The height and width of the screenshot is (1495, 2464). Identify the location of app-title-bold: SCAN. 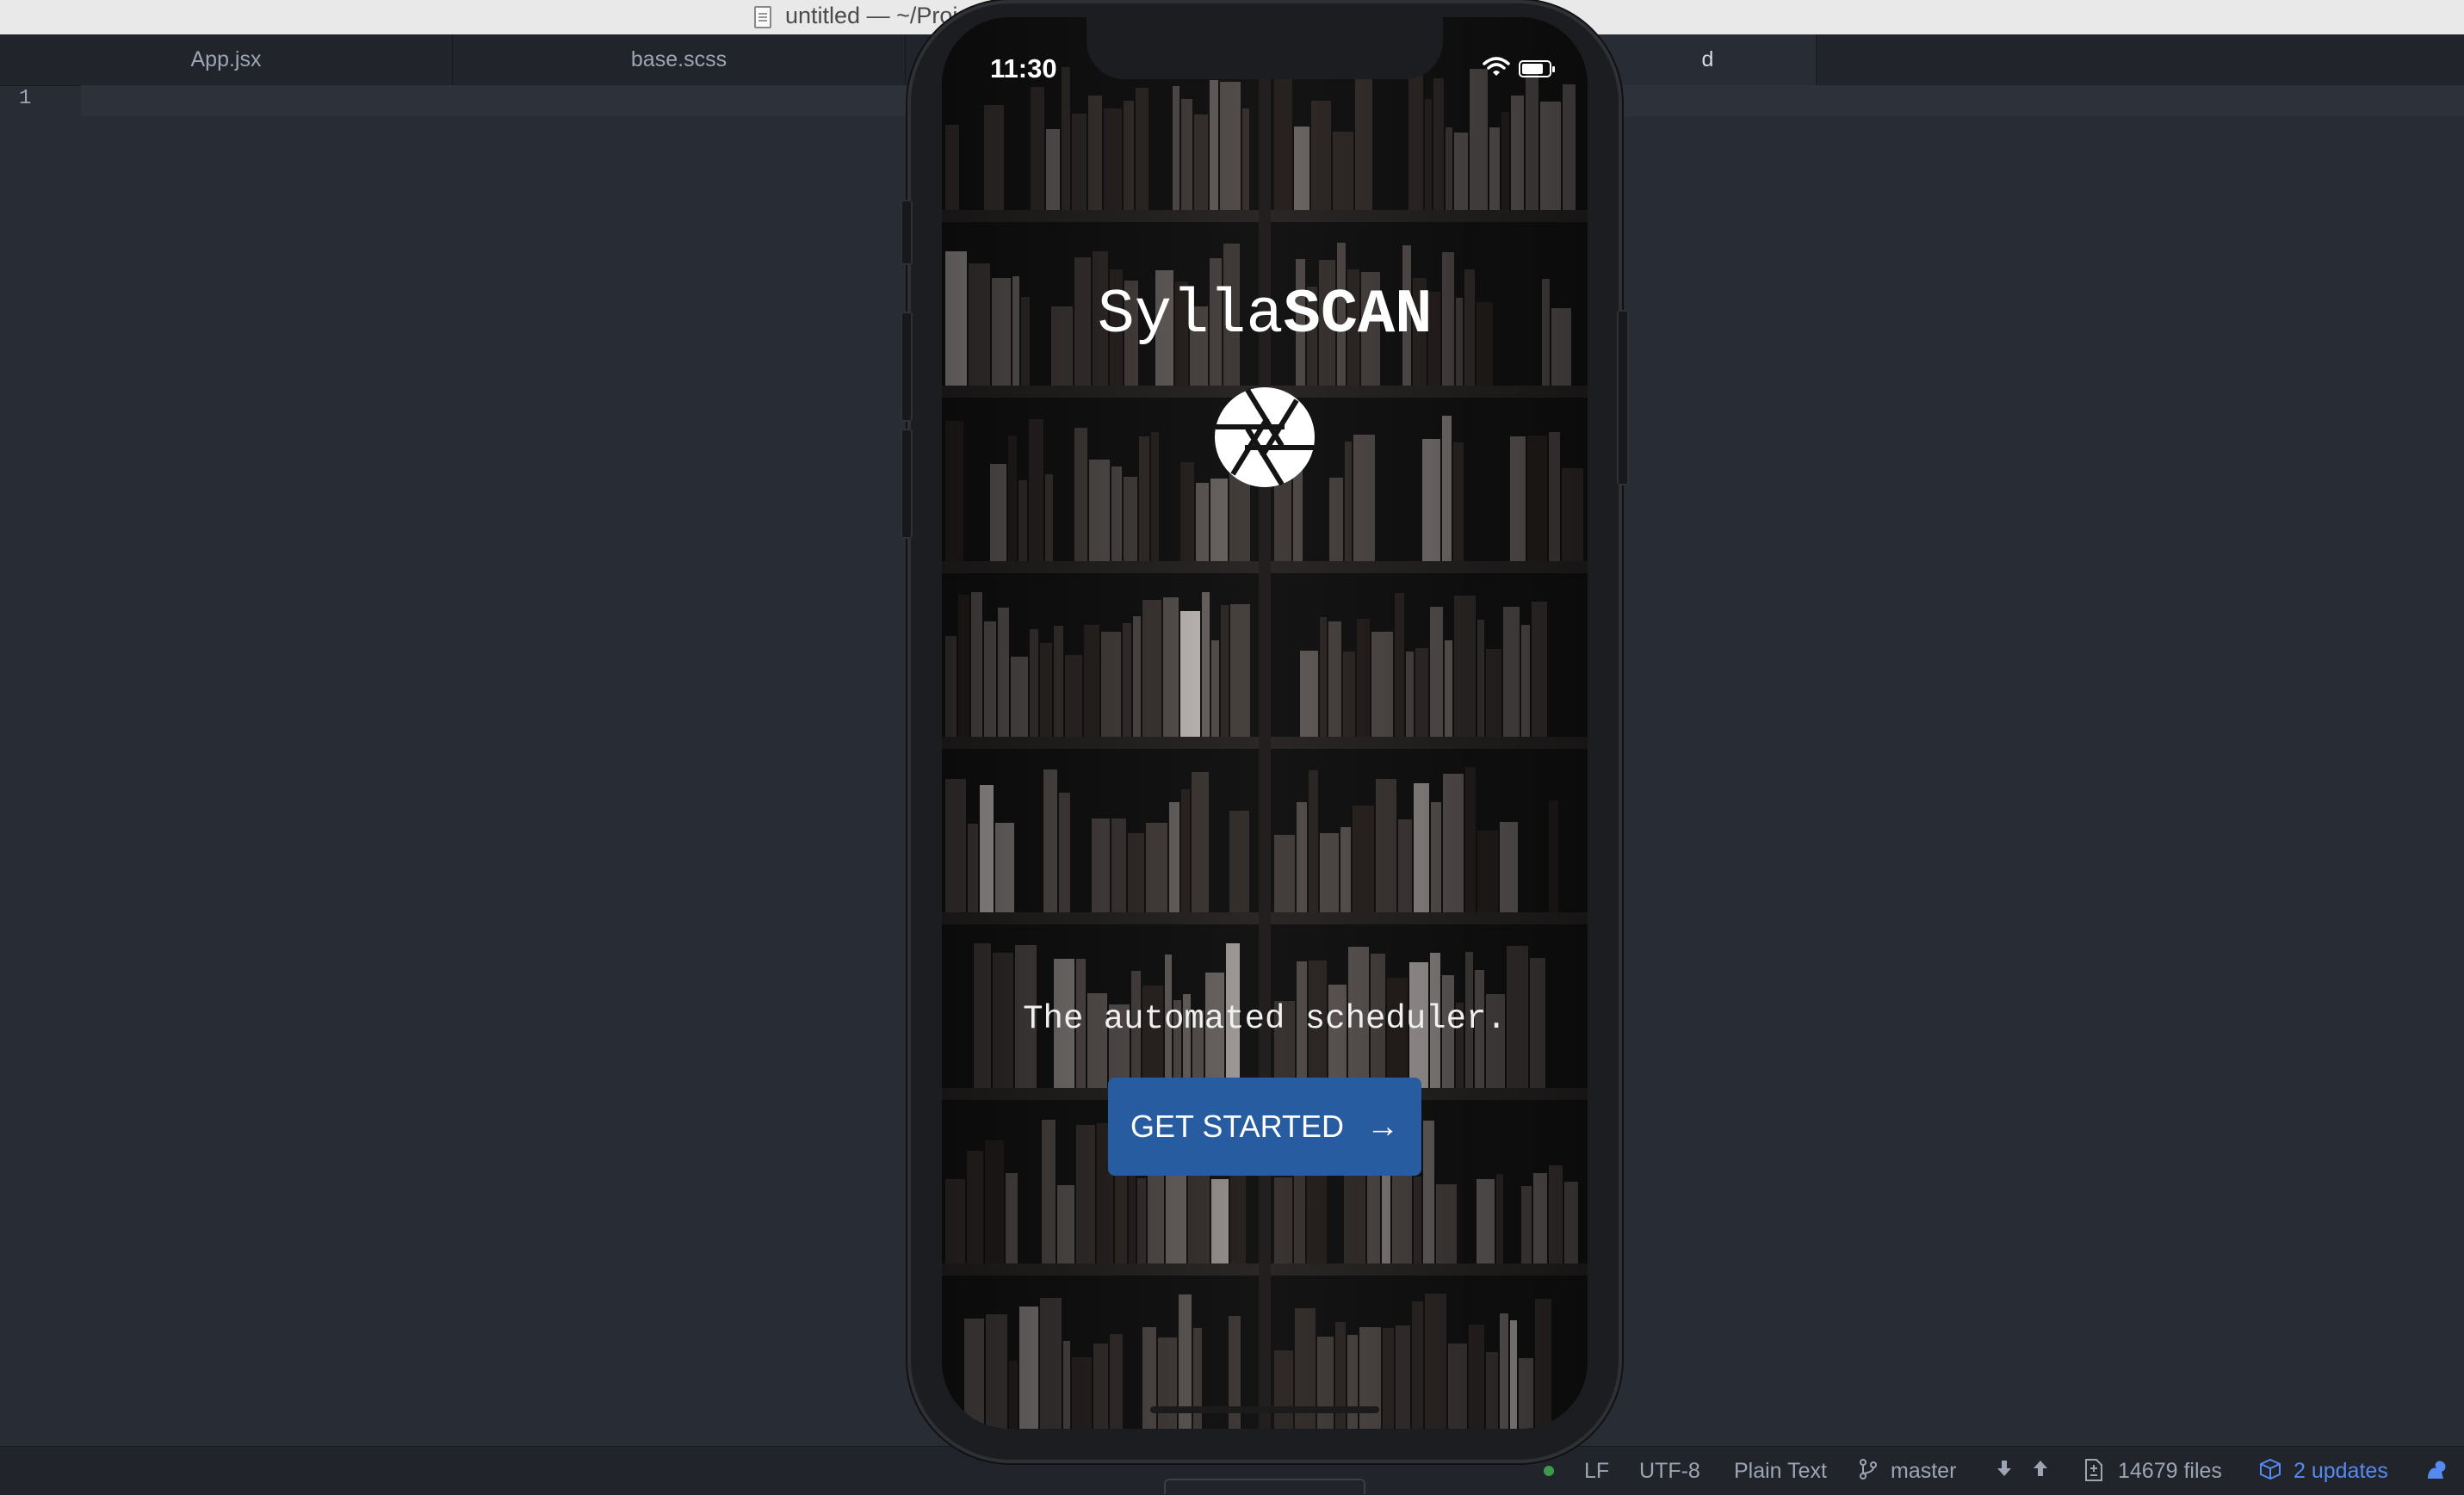
(1358, 315).